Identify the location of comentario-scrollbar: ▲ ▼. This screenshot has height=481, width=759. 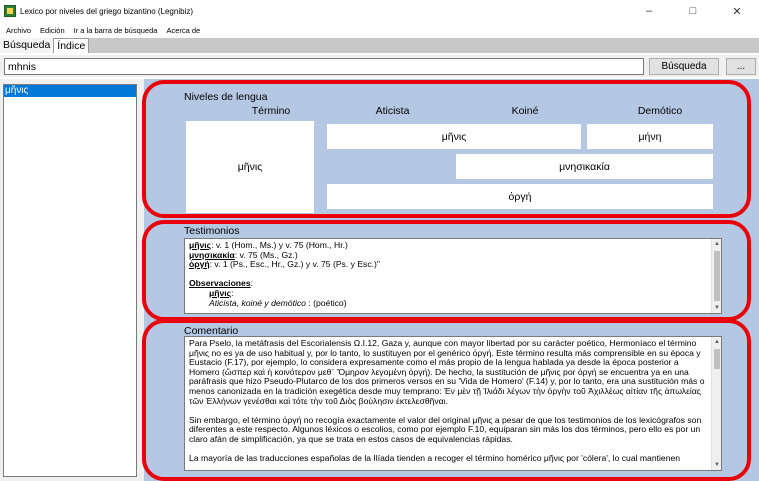
(716, 403).